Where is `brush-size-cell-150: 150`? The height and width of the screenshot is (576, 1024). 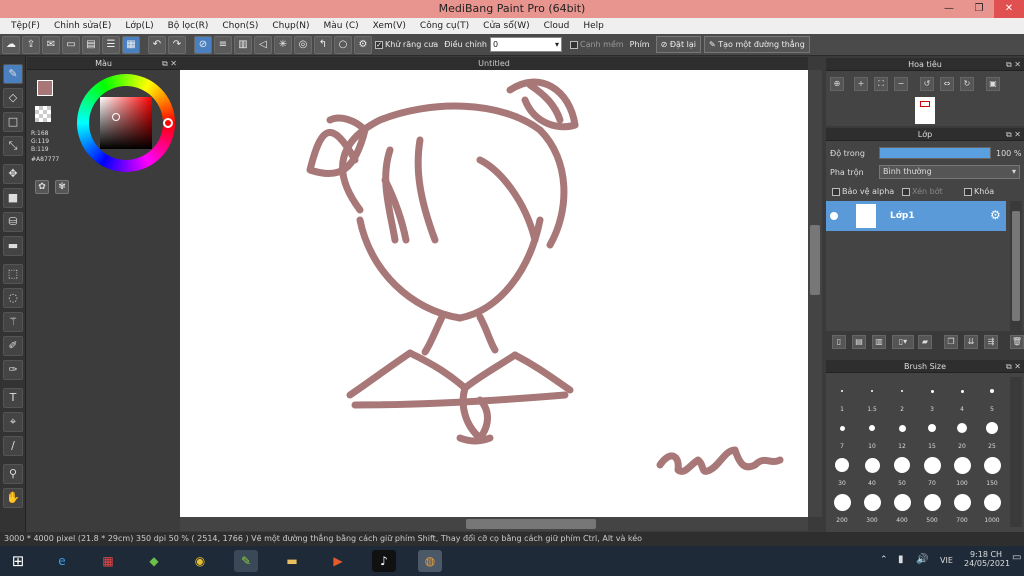 brush-size-cell-150: 150 is located at coordinates (992, 470).